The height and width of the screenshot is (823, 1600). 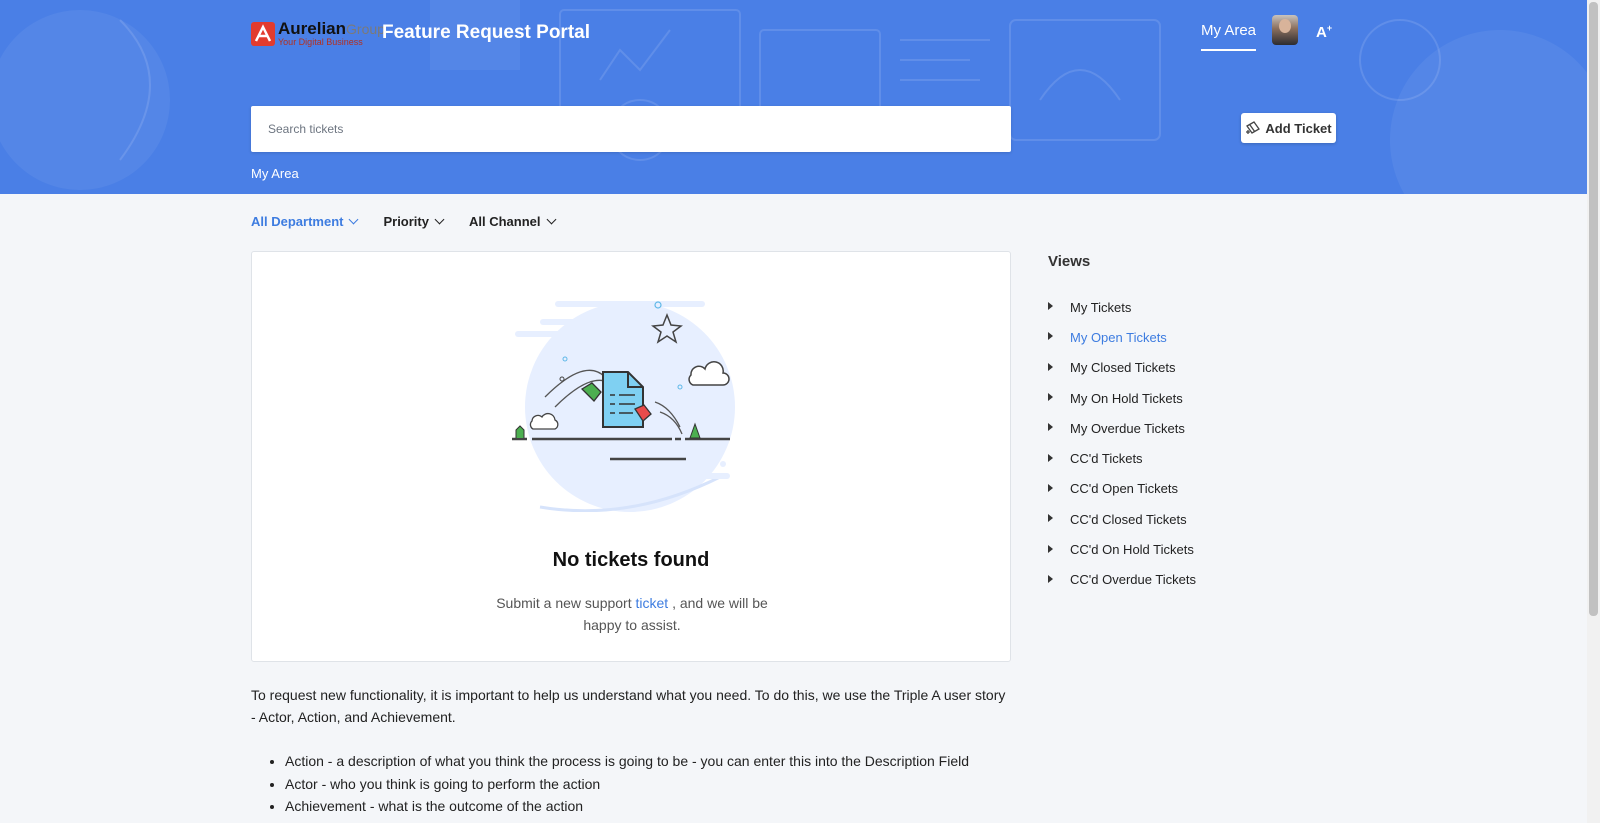 I want to click on empty-state-title: No tickets found, so click(x=631, y=560).